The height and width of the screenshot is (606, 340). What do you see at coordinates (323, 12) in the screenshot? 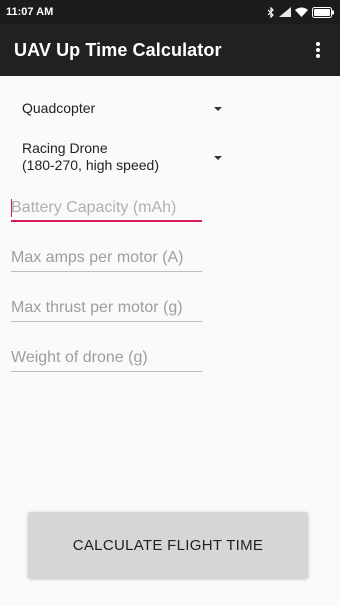
I see `battery-icon` at bounding box center [323, 12].